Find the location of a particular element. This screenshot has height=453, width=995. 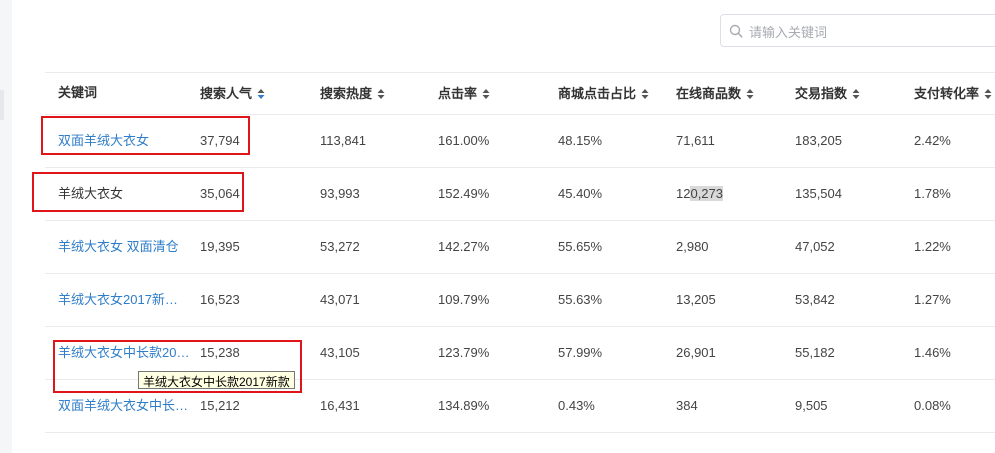

search-popularity-value: 15,212 is located at coordinates (220, 405).